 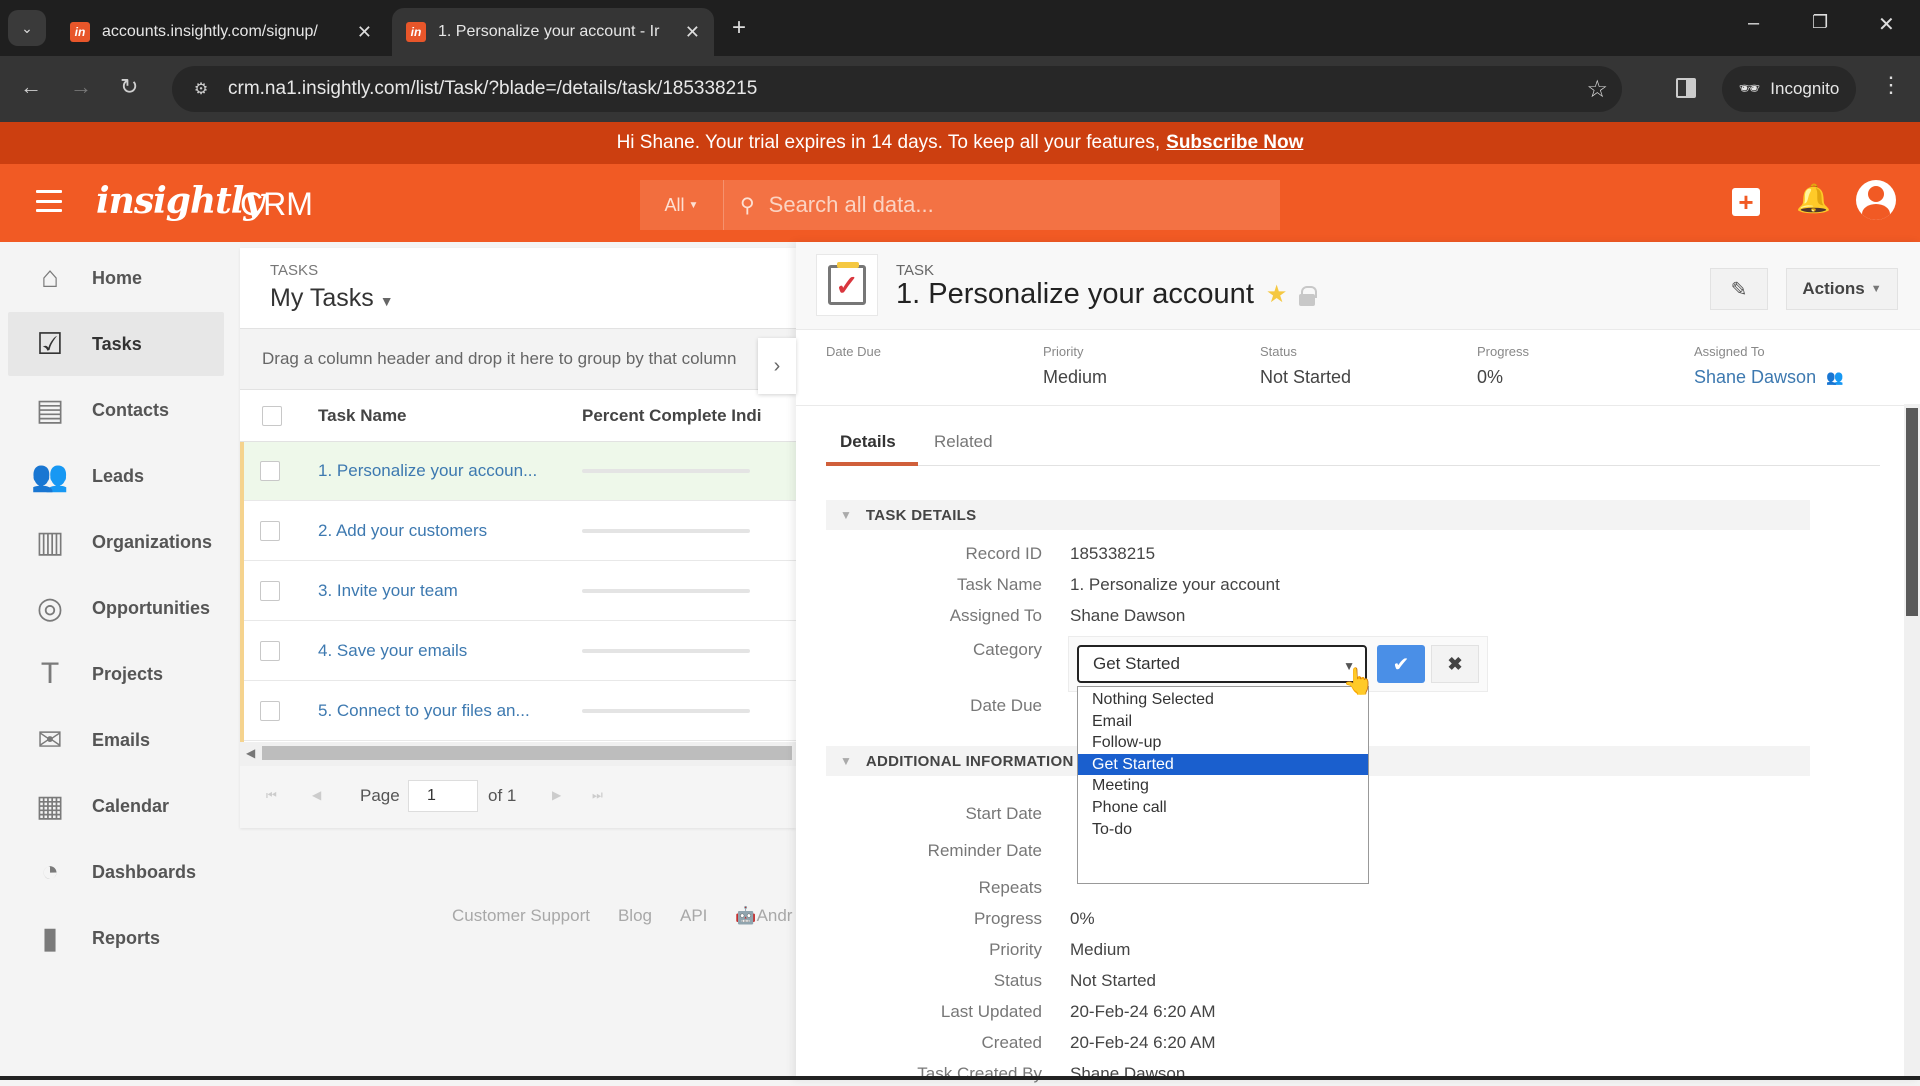 What do you see at coordinates (1234, 143) in the screenshot?
I see `subscribe-now-link: Subscribe Now` at bounding box center [1234, 143].